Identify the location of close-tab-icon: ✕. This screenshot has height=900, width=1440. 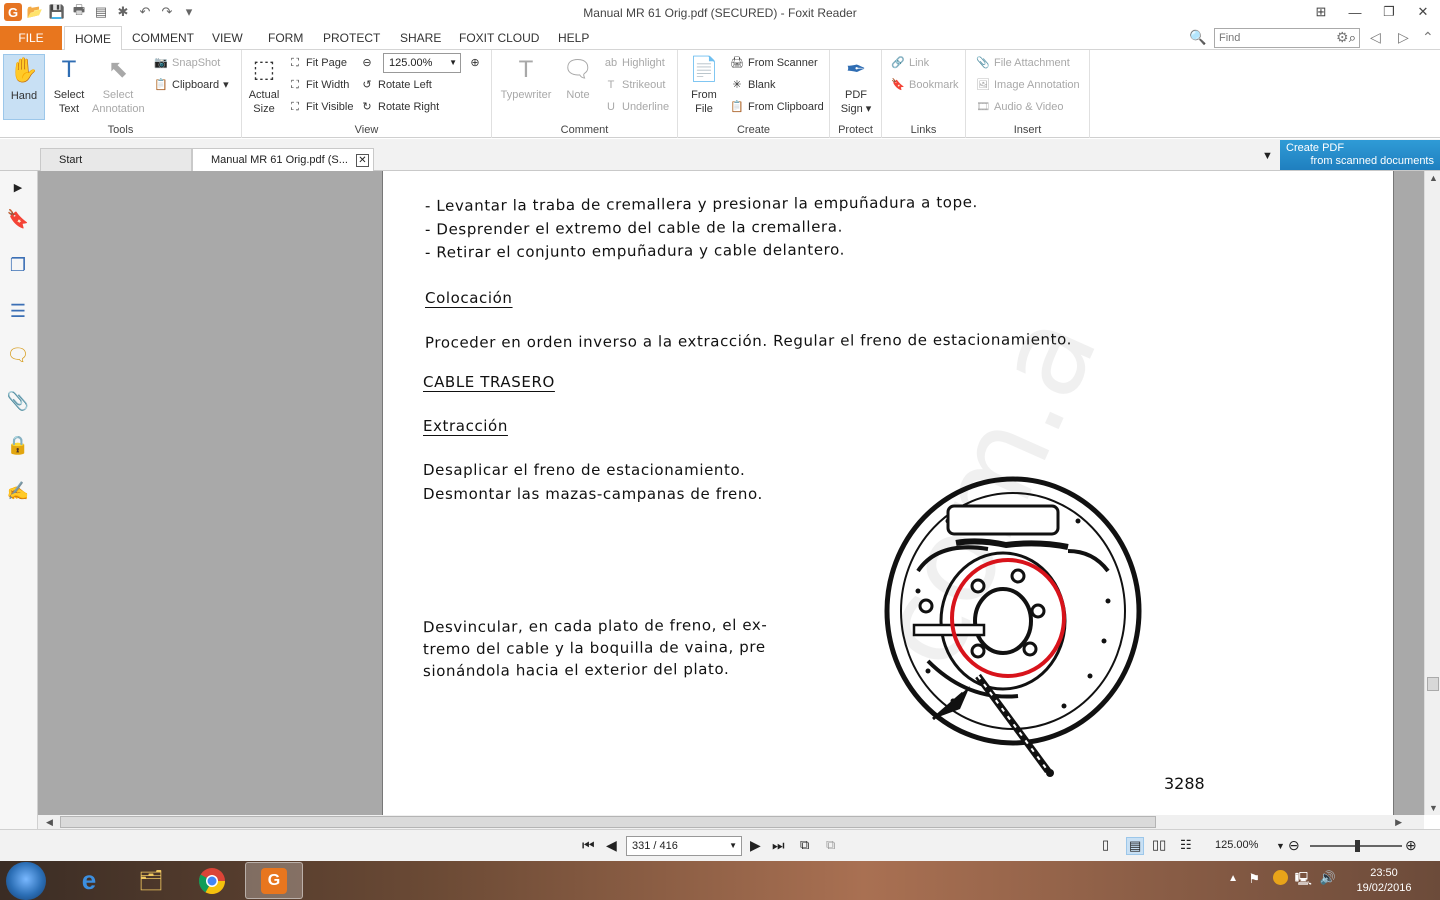
(362, 160).